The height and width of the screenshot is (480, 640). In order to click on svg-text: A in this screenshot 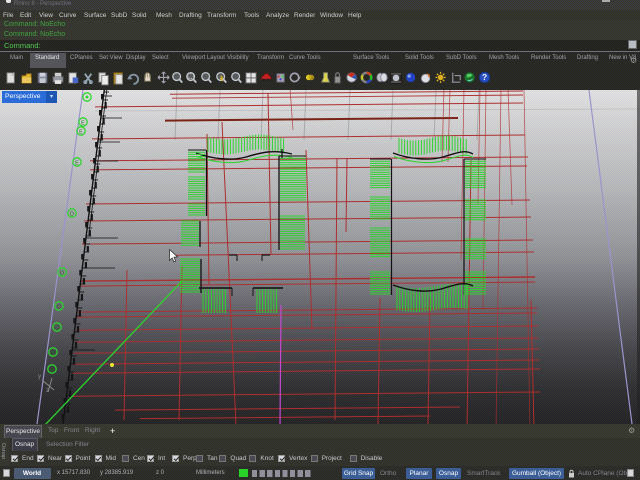, I will do `click(52, 371)`.